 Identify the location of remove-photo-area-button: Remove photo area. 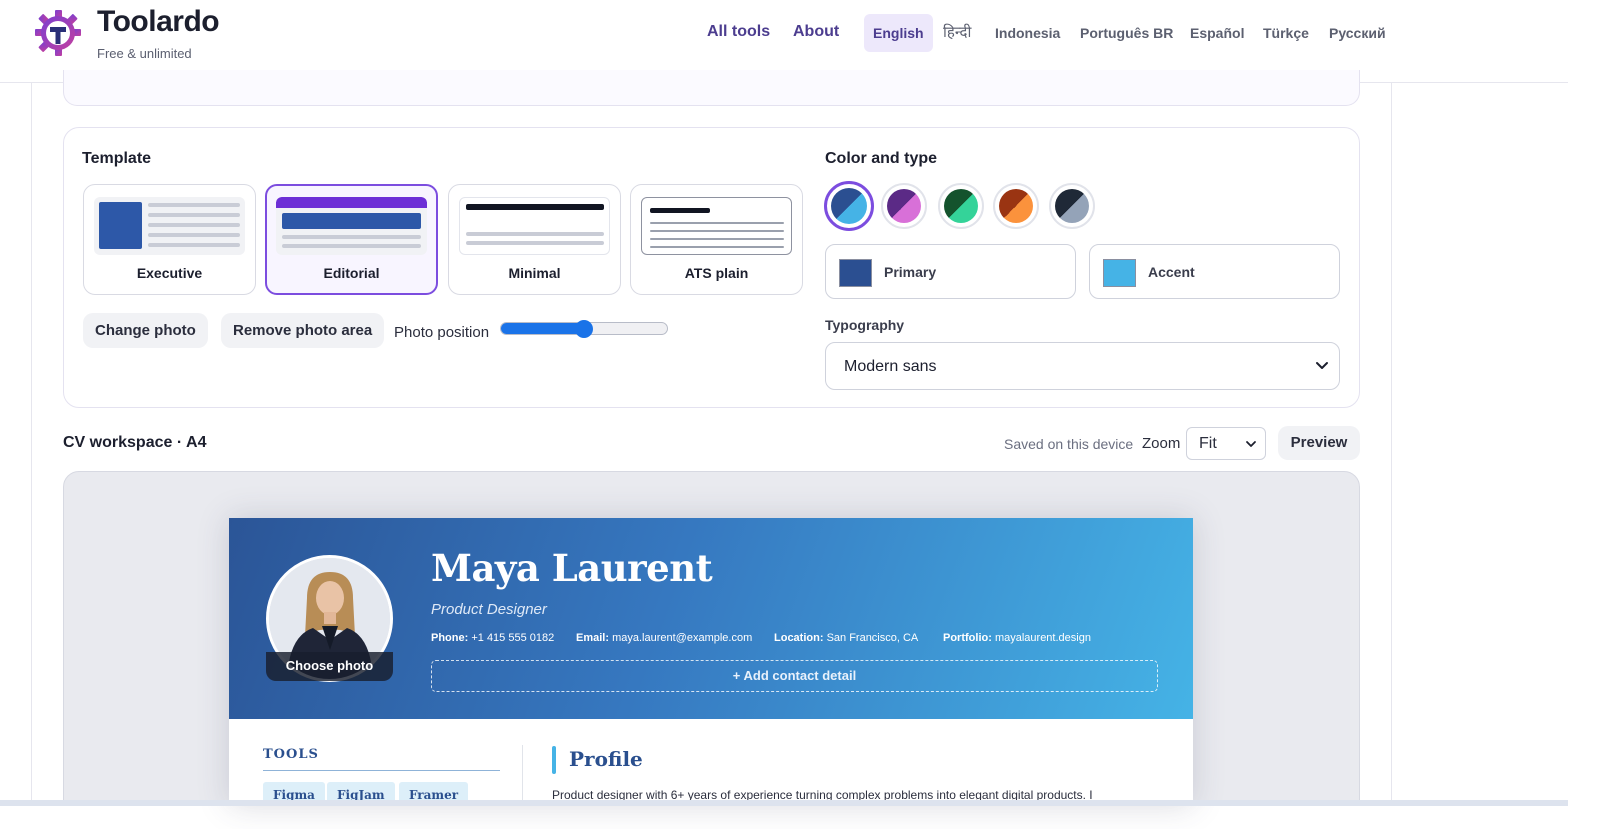
(303, 330).